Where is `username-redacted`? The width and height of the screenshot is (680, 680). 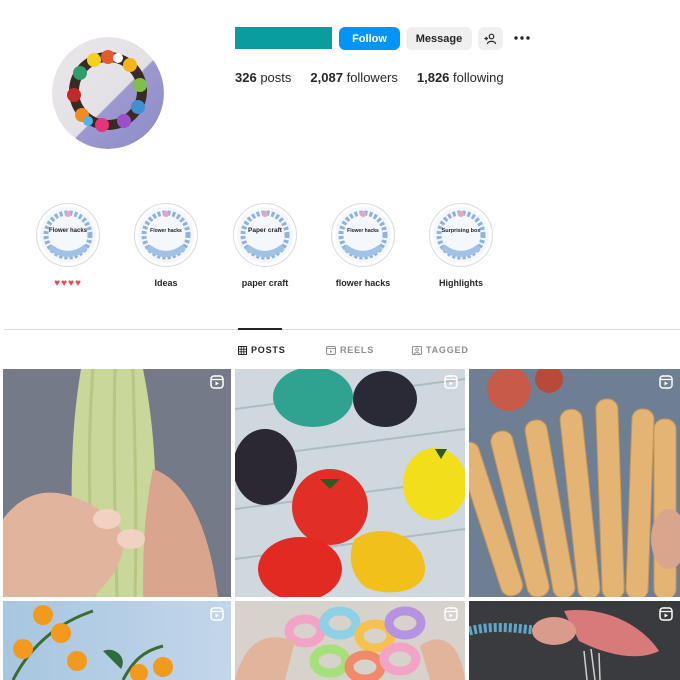 username-redacted is located at coordinates (283, 38).